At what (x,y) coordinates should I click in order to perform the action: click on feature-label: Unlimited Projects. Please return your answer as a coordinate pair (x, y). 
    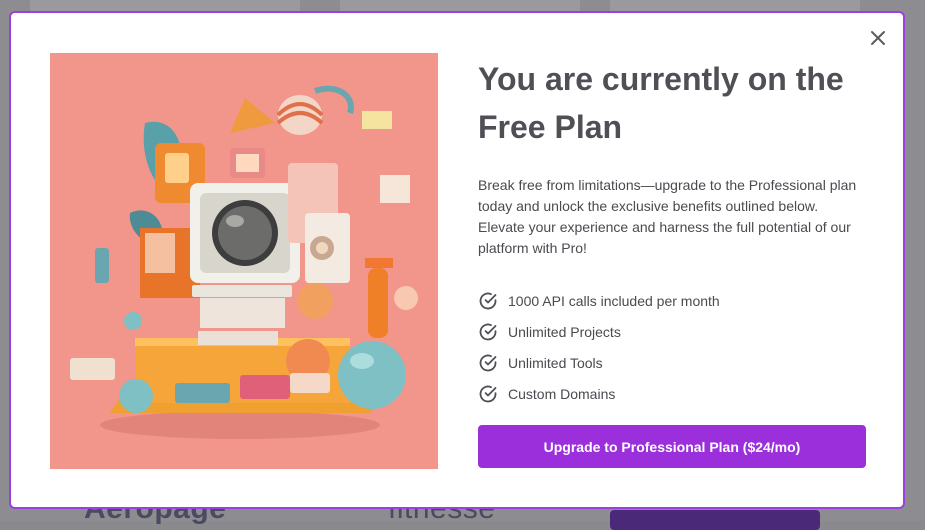
    Looking at the image, I should click on (564, 331).